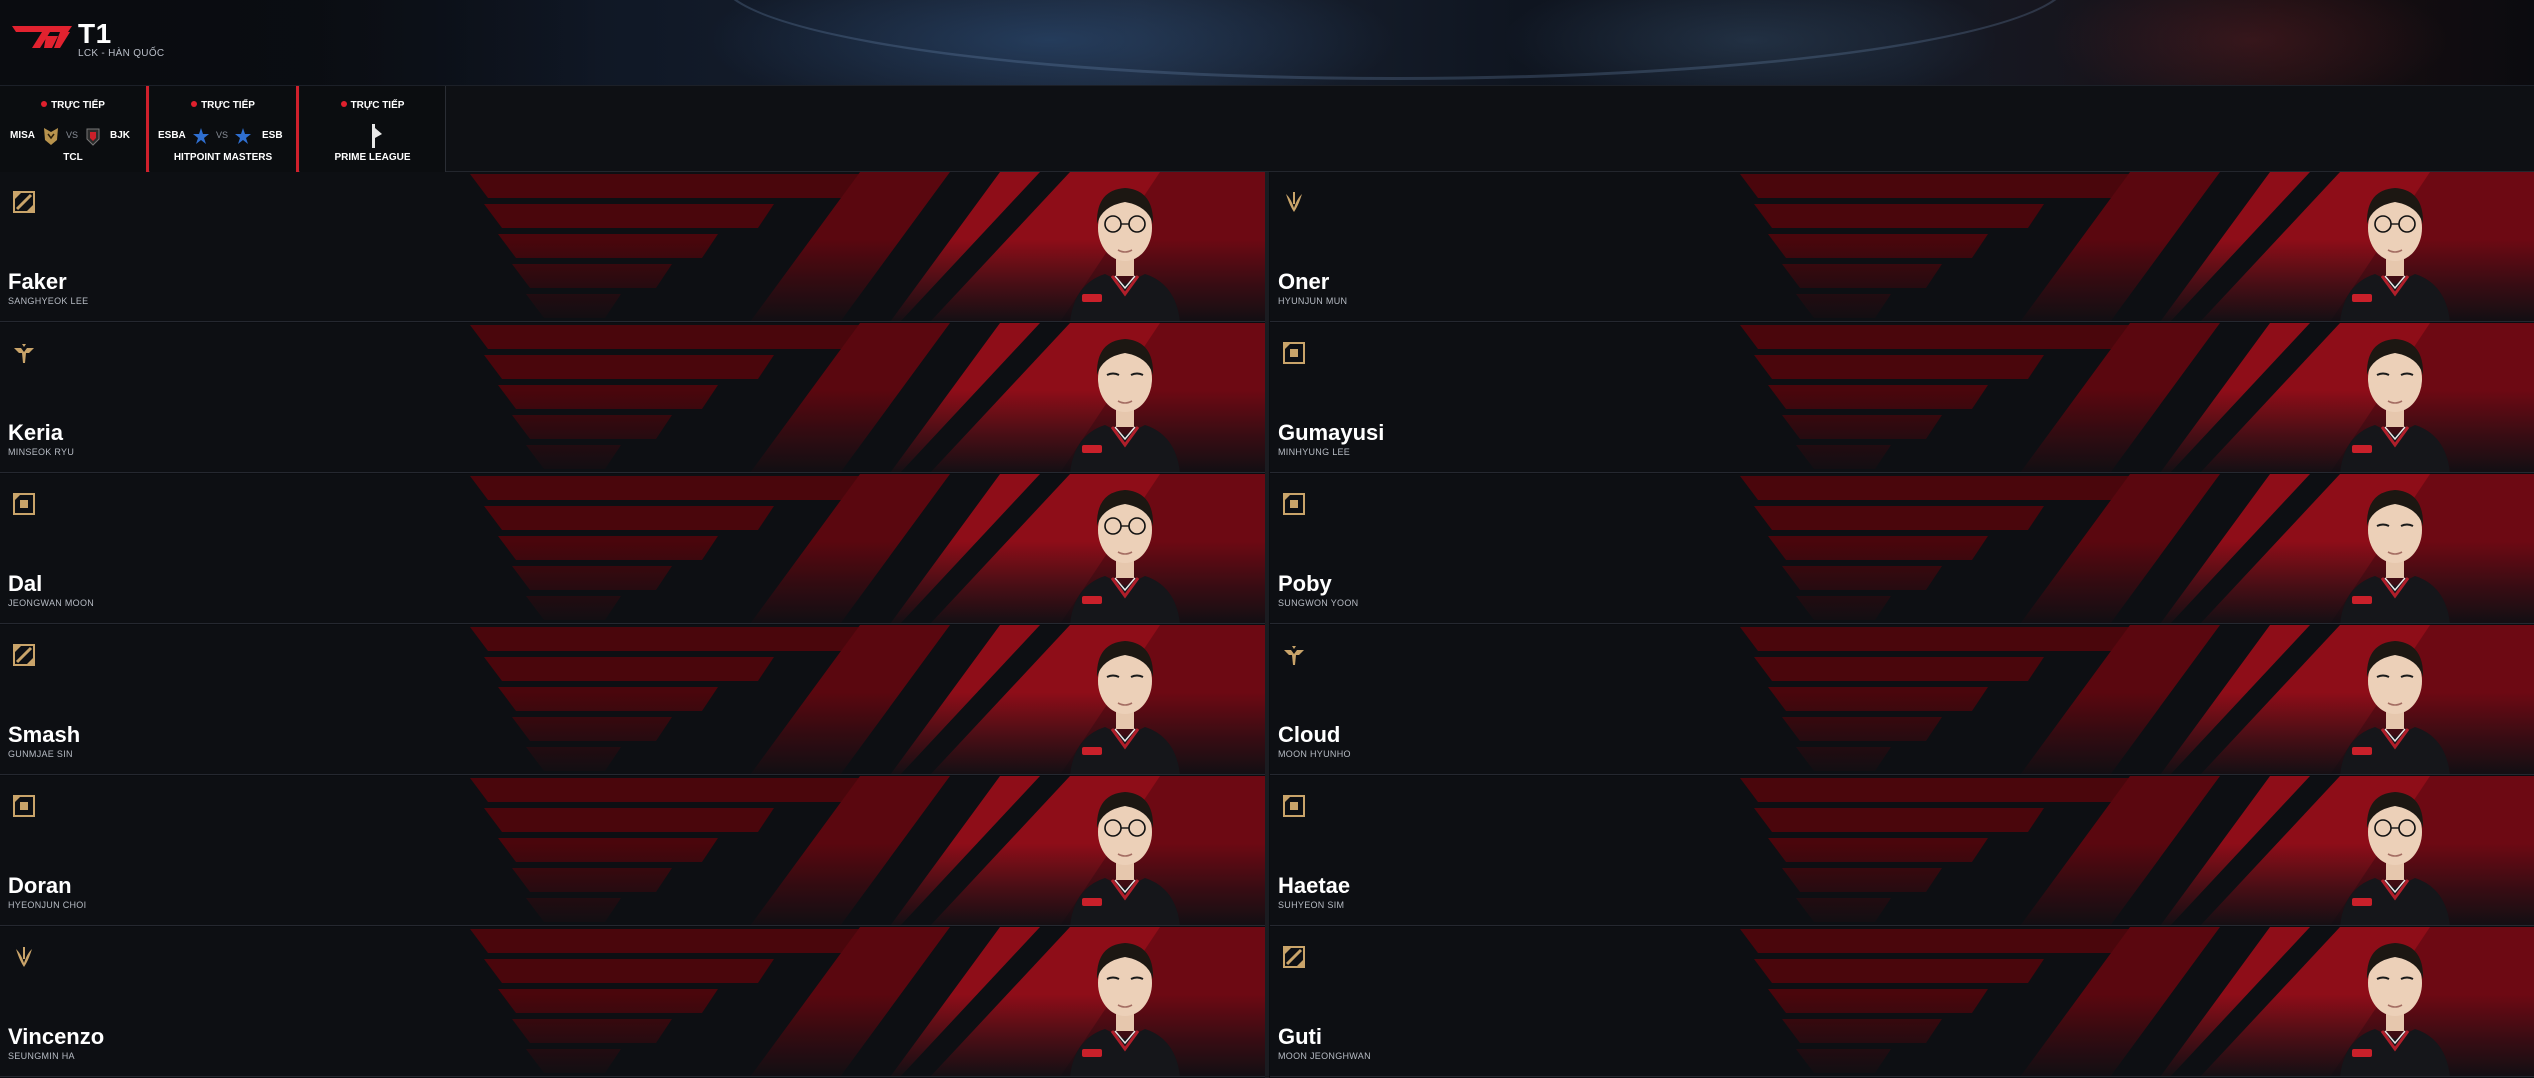 This screenshot has width=2534, height=1078. What do you see at coordinates (1311, 905) in the screenshot?
I see `player-real-name: SUHYEON SIM` at bounding box center [1311, 905].